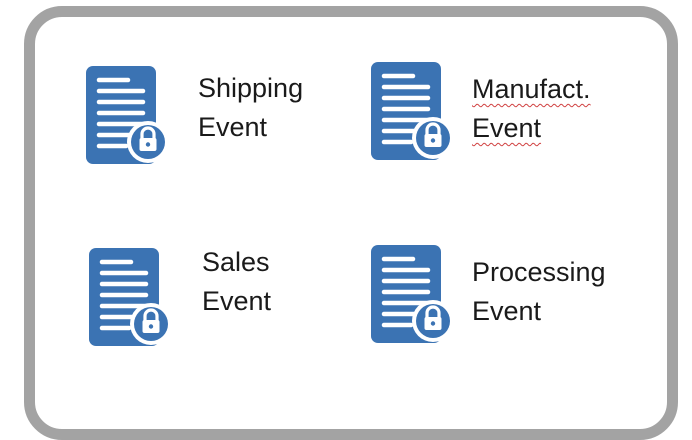 The height and width of the screenshot is (440, 692). I want to click on event-label-line1: Manufact., so click(531, 89).